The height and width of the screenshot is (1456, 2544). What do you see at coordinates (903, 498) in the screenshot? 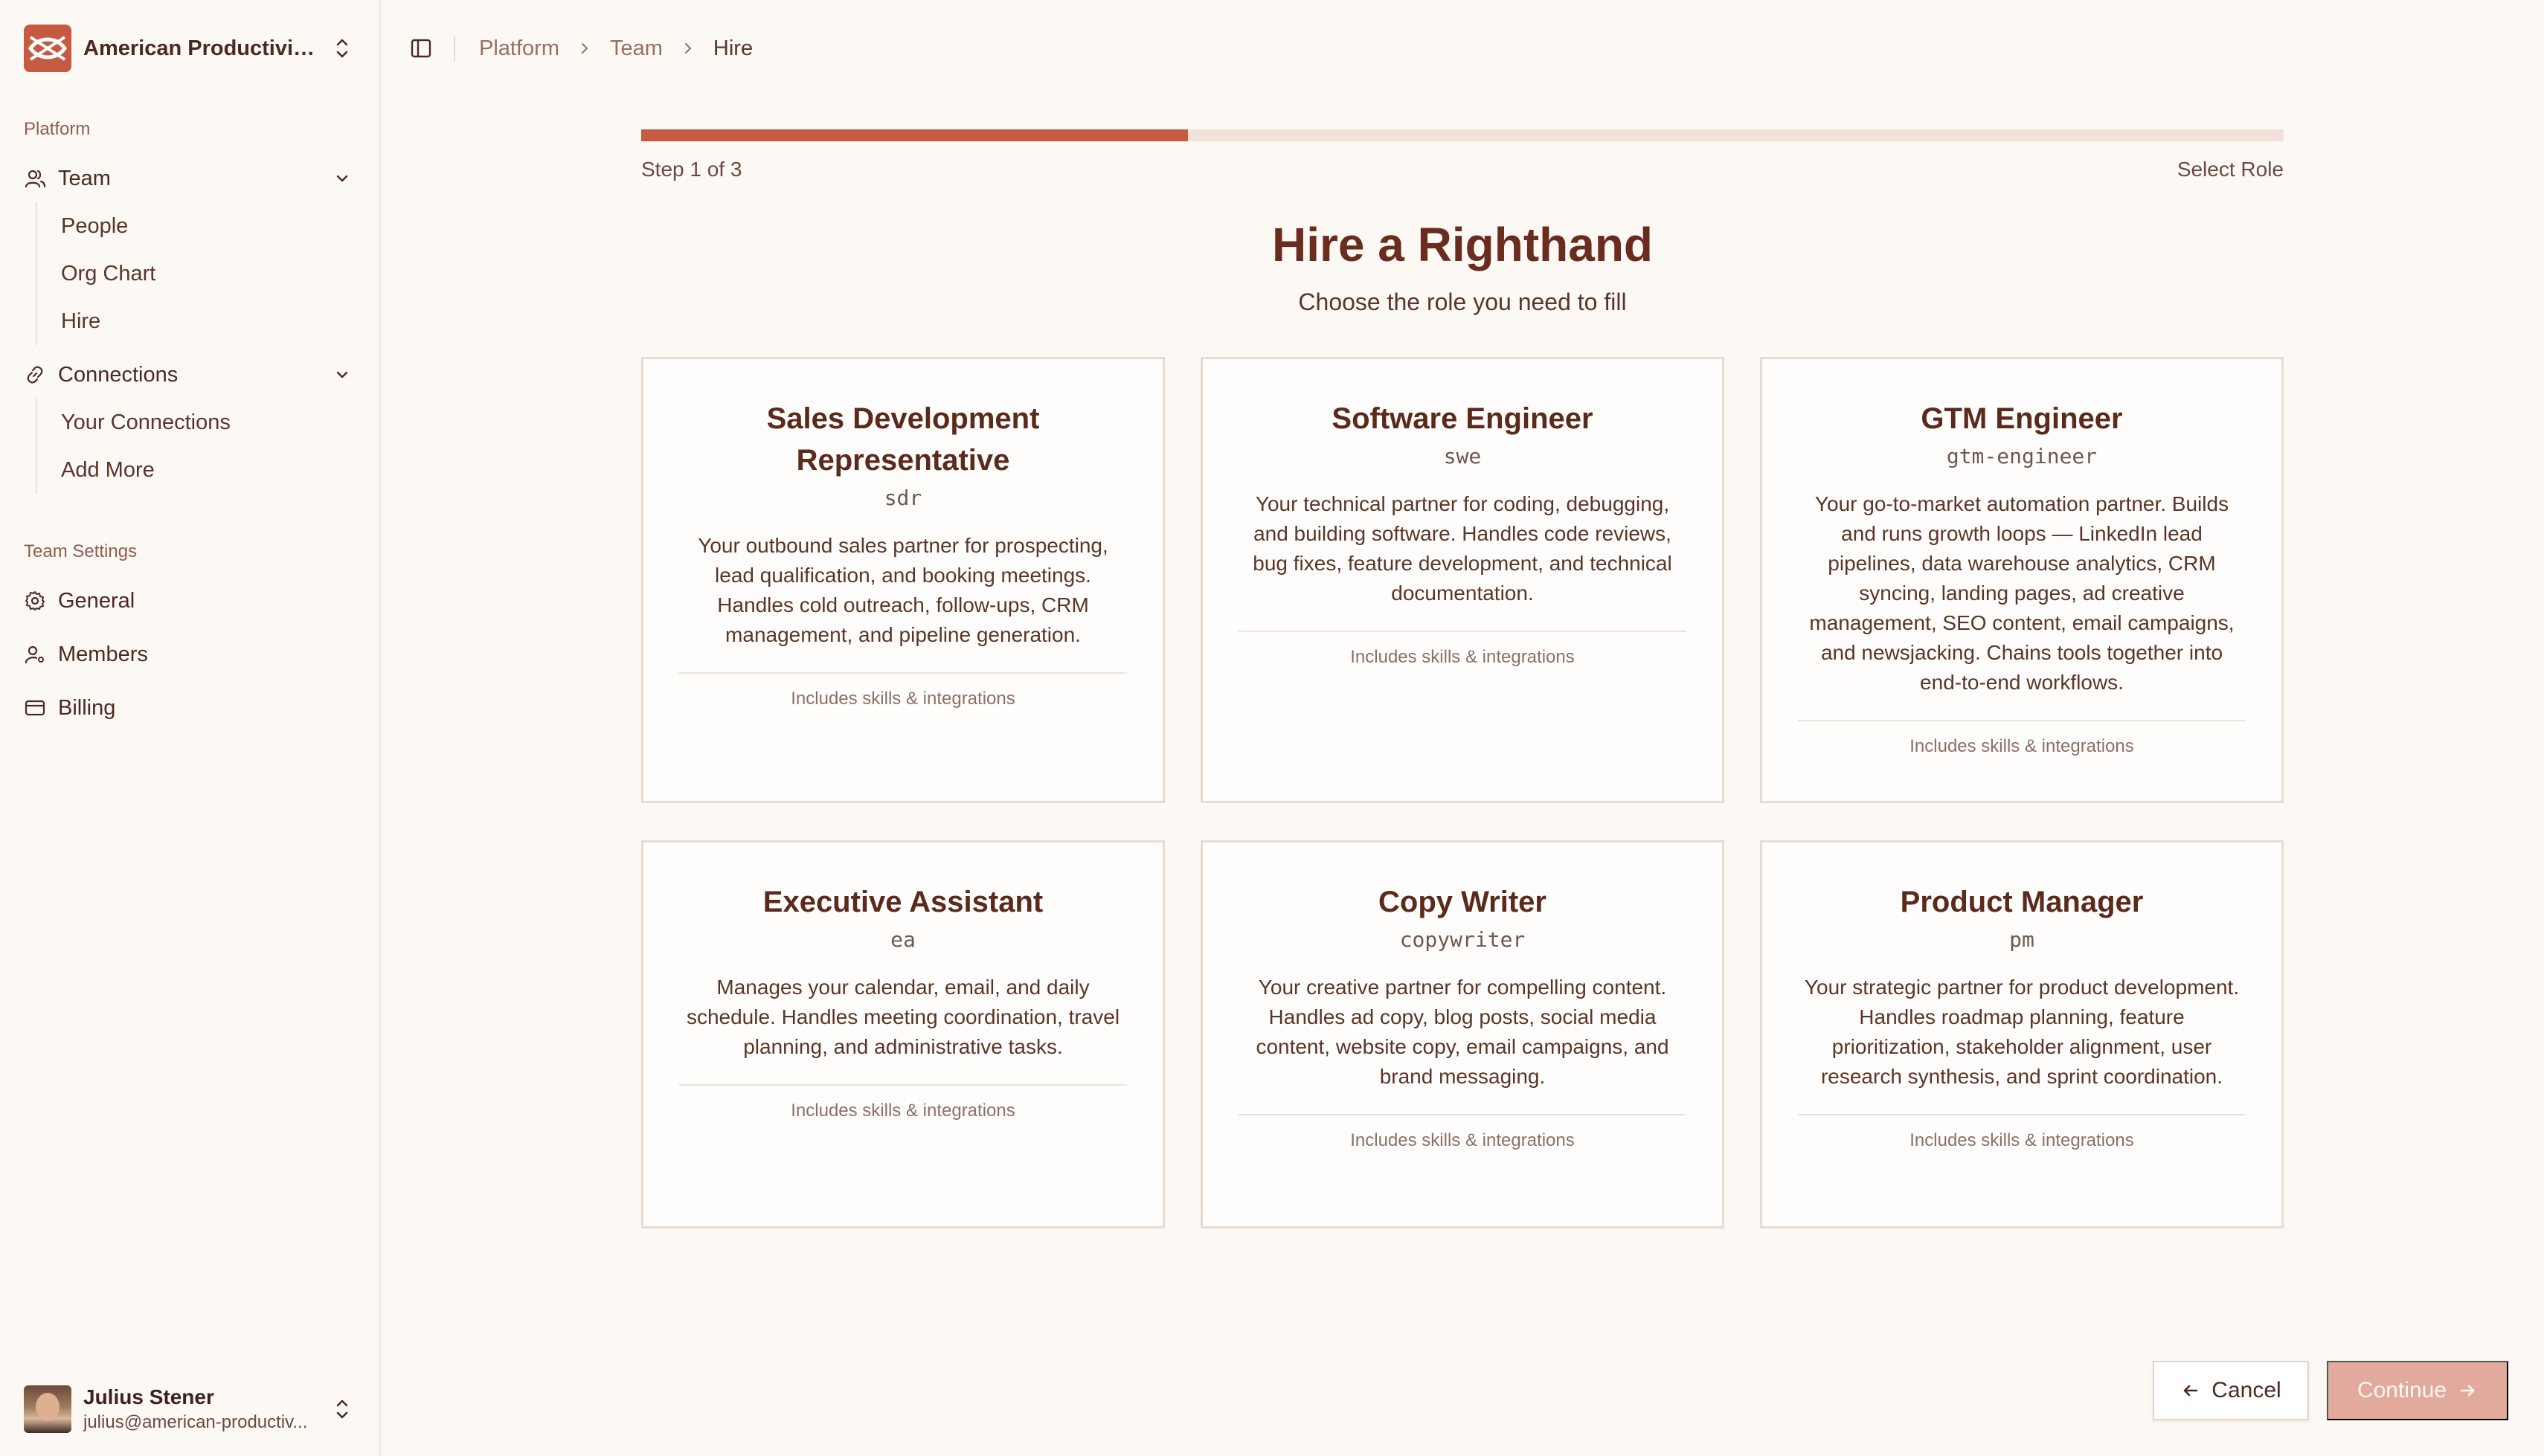
I see `role-slug: sdr` at bounding box center [903, 498].